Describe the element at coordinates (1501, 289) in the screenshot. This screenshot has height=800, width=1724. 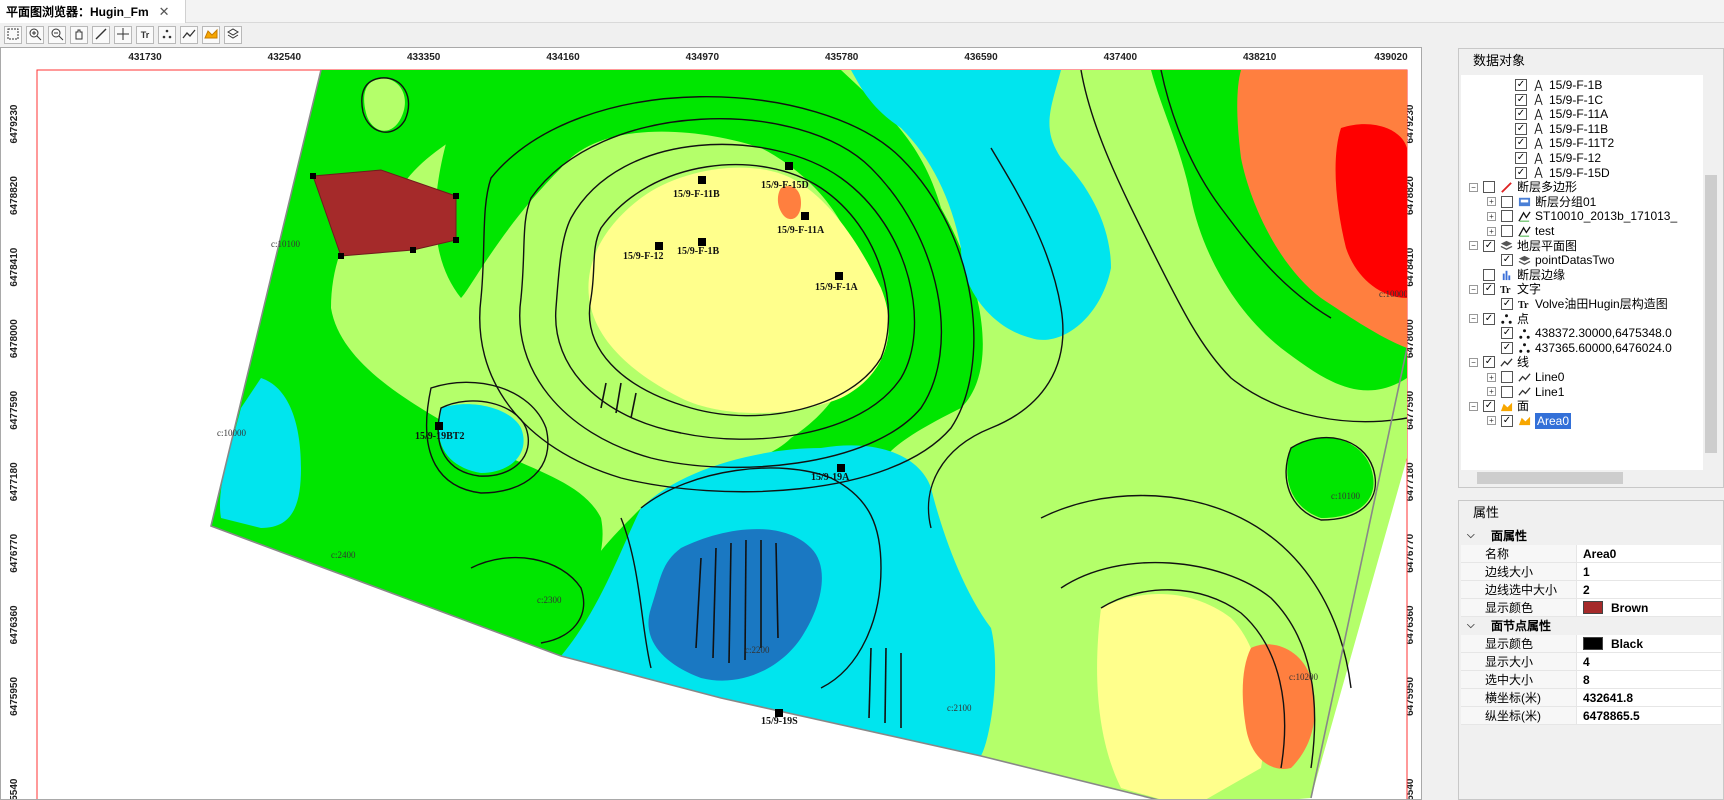
I see `tree-item: − ✓ Tr 文字` at that location.